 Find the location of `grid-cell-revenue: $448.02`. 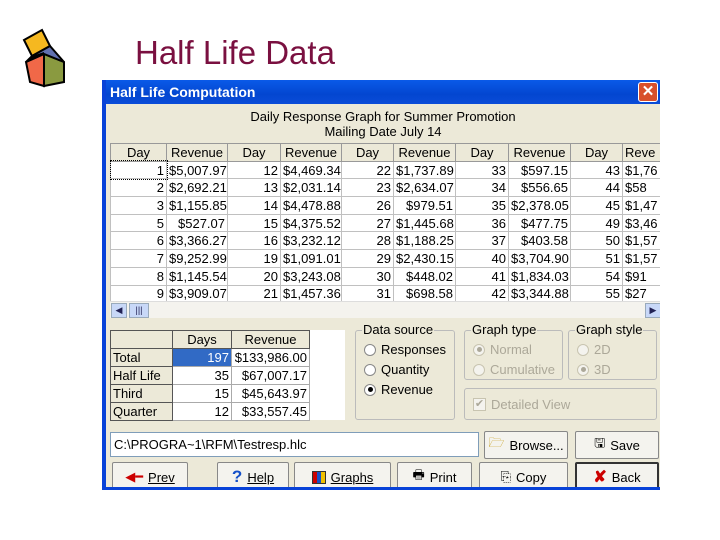

grid-cell-revenue: $448.02 is located at coordinates (424, 276).